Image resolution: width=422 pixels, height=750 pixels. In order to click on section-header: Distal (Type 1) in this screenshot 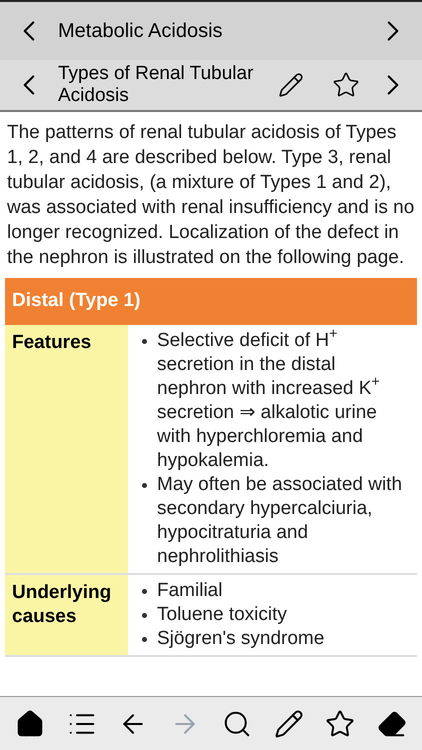, I will do `click(211, 301)`.